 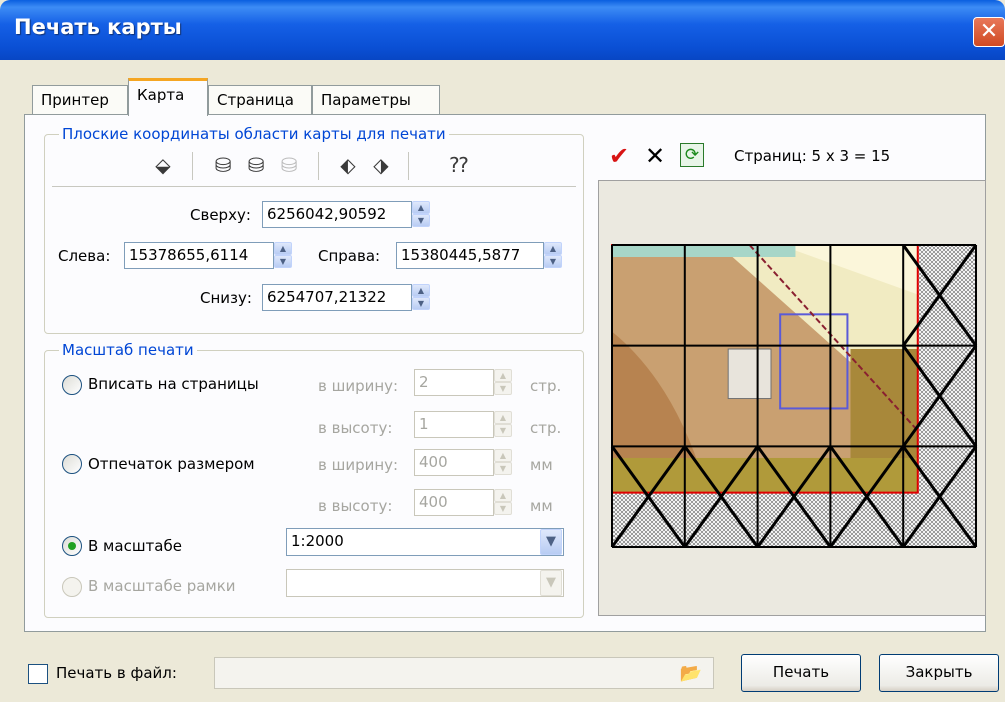 What do you see at coordinates (289, 165) in the screenshot?
I see `layers-selected-icon: ⛁` at bounding box center [289, 165].